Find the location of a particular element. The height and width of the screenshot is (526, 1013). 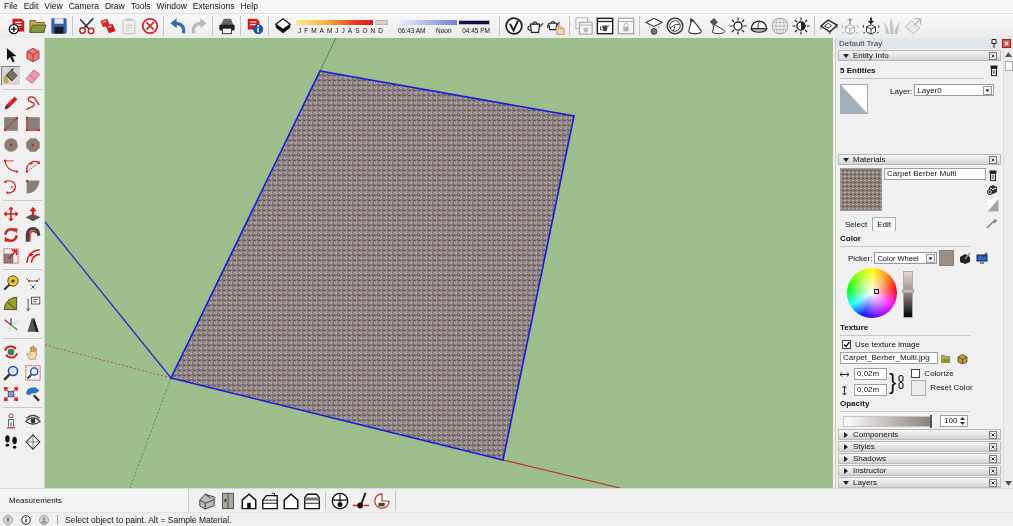

scroll-down-icon is located at coordinates (1008, 483).